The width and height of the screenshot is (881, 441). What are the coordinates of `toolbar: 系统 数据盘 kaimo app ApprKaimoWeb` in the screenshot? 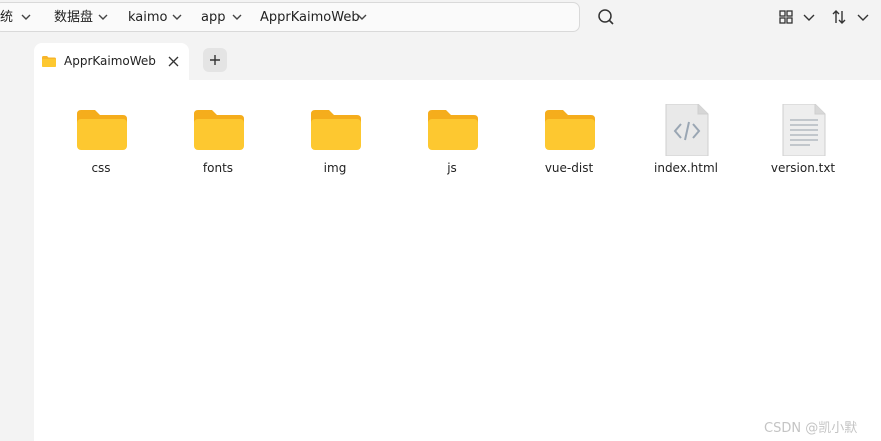 It's located at (440, 19).